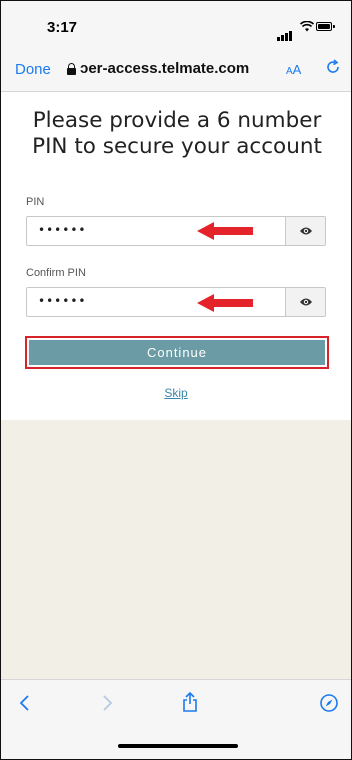 The height and width of the screenshot is (760, 352). I want to click on pin-field: ••••••, so click(176, 231).